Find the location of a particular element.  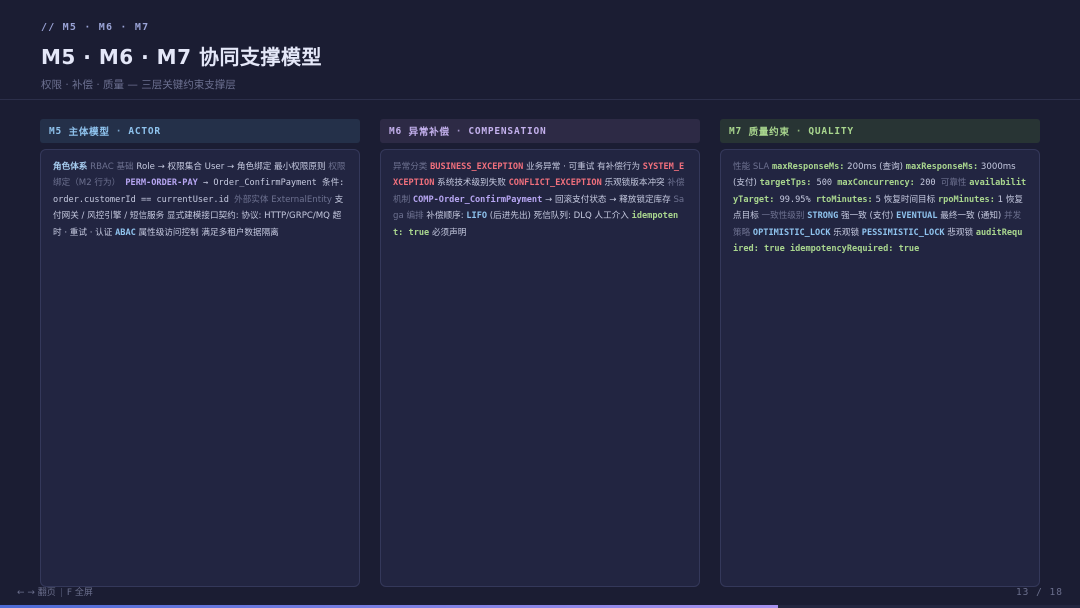

content-segment: idempotencyRequired: true is located at coordinates (854, 249).